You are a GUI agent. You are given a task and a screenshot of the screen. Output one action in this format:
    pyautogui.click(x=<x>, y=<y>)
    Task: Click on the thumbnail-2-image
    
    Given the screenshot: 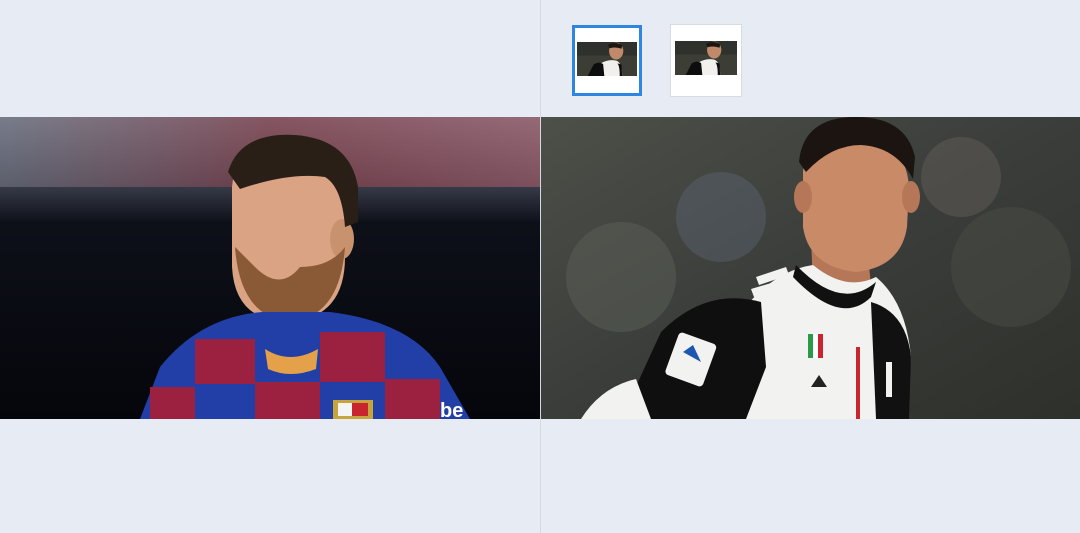 What is the action you would take?
    pyautogui.click(x=706, y=58)
    